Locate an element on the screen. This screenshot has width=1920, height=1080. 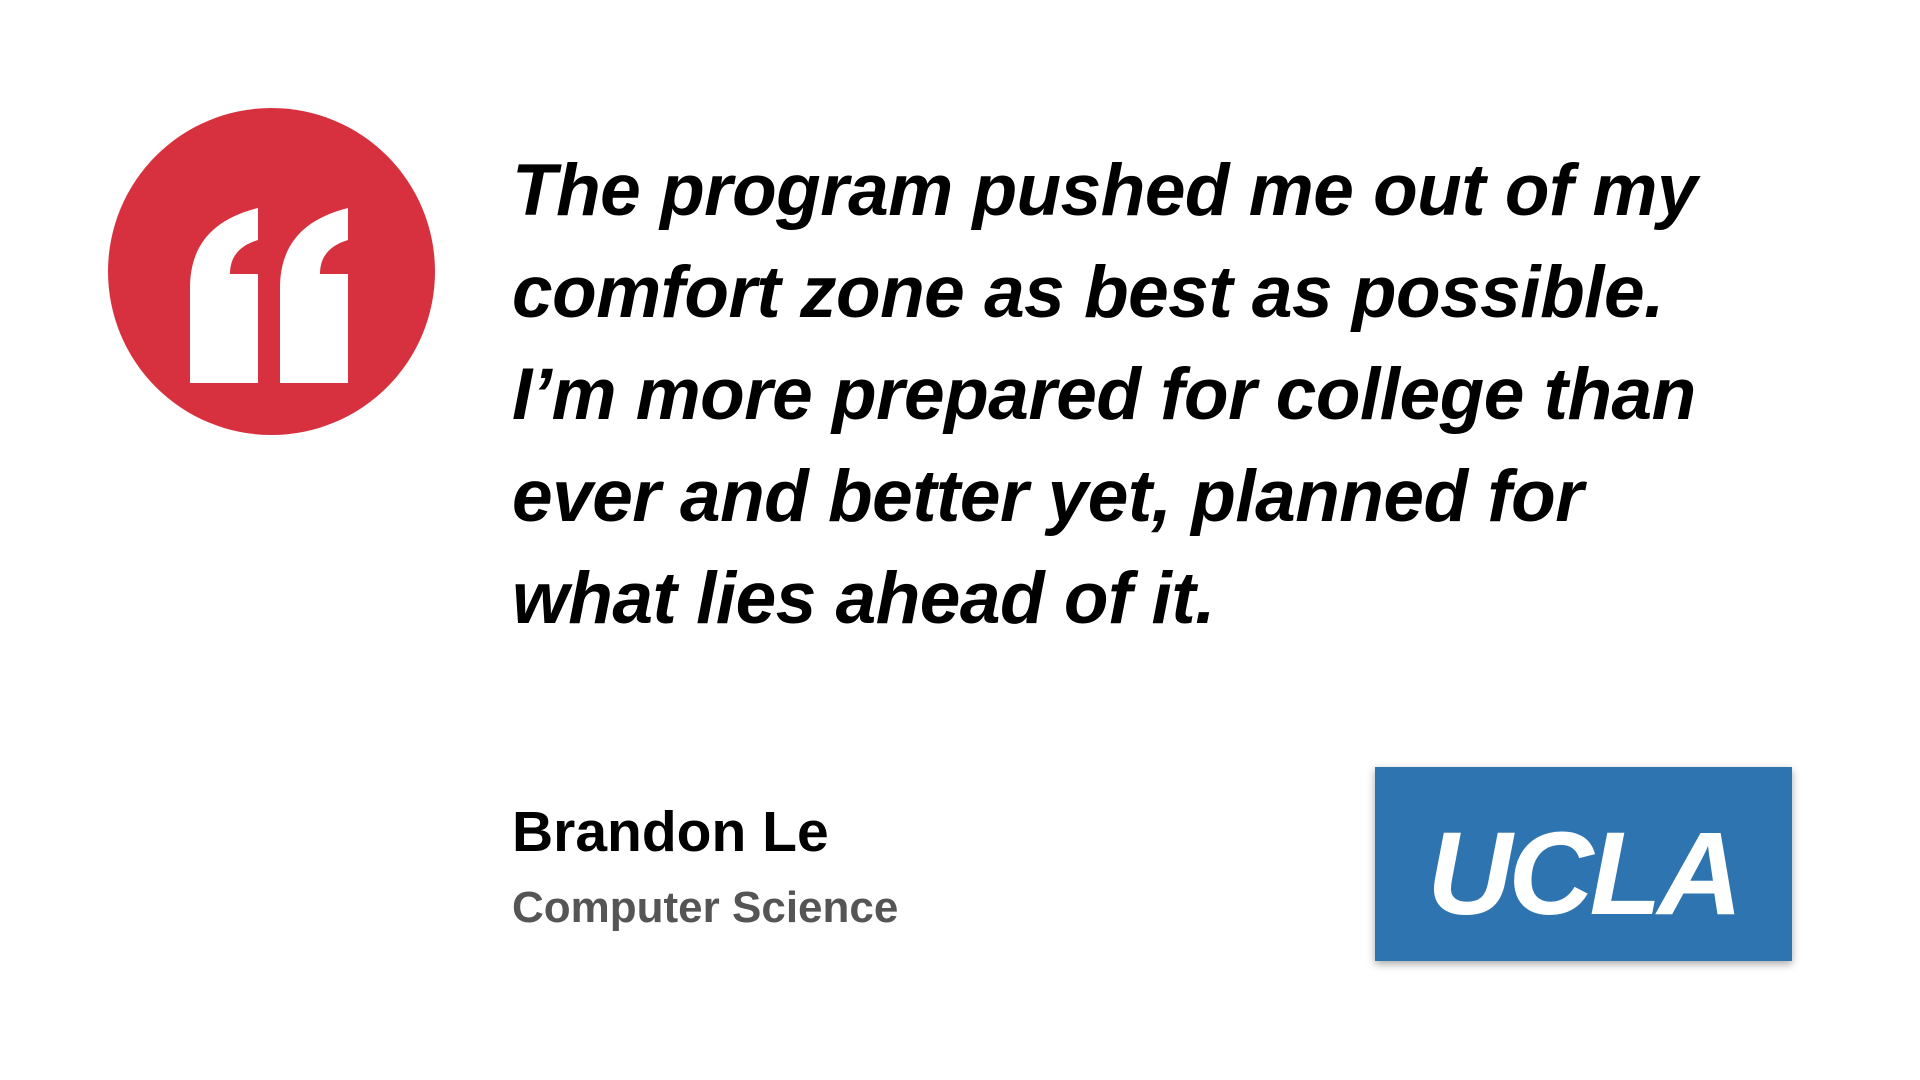
quote-line: comfort zone as best as possible. is located at coordinates (1088, 292).